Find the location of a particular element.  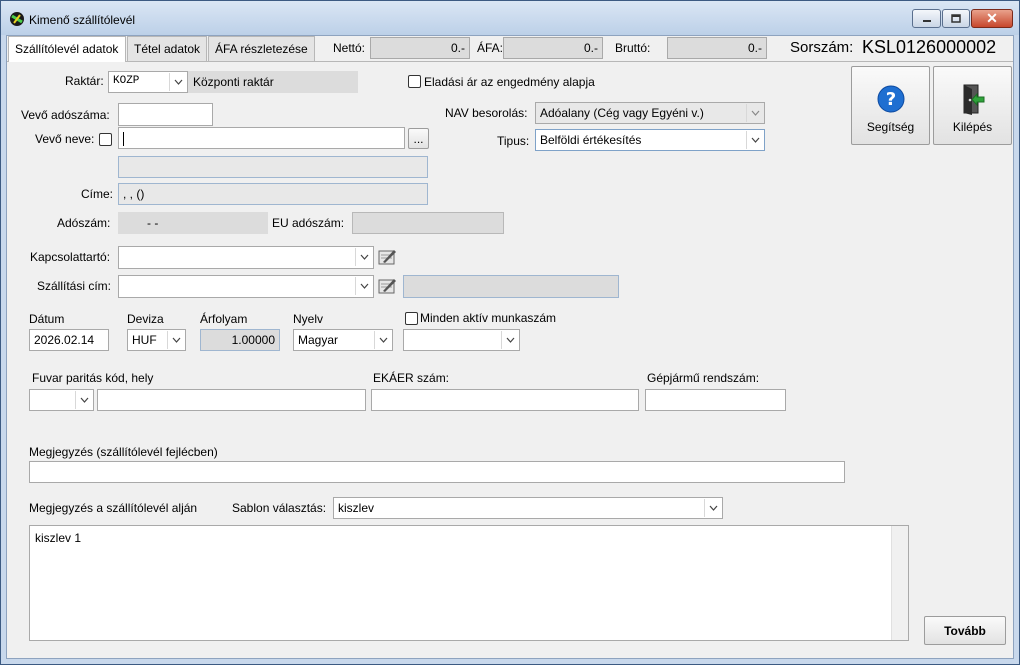

raktar-code-value: KOZP is located at coordinates (126, 81).